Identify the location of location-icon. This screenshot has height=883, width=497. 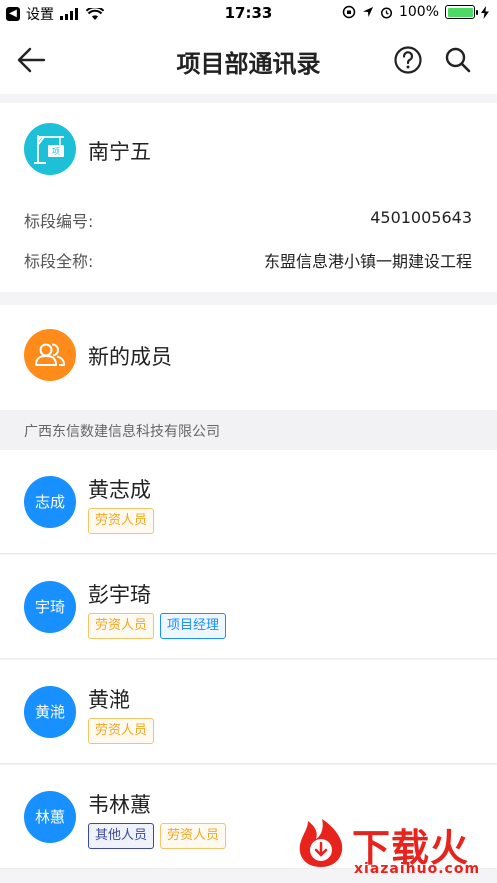
(367, 12).